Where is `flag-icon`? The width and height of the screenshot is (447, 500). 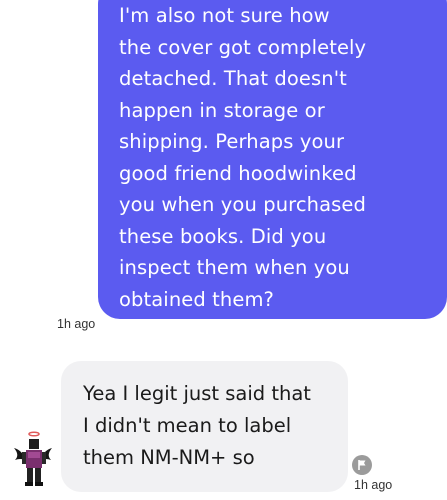 flag-icon is located at coordinates (362, 465).